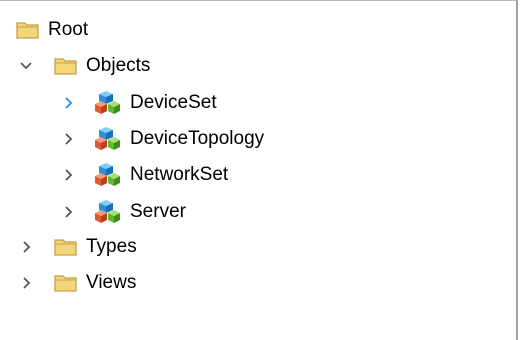 The width and height of the screenshot is (521, 340). I want to click on tree-node-networkset: NetworkSet, so click(145, 175).